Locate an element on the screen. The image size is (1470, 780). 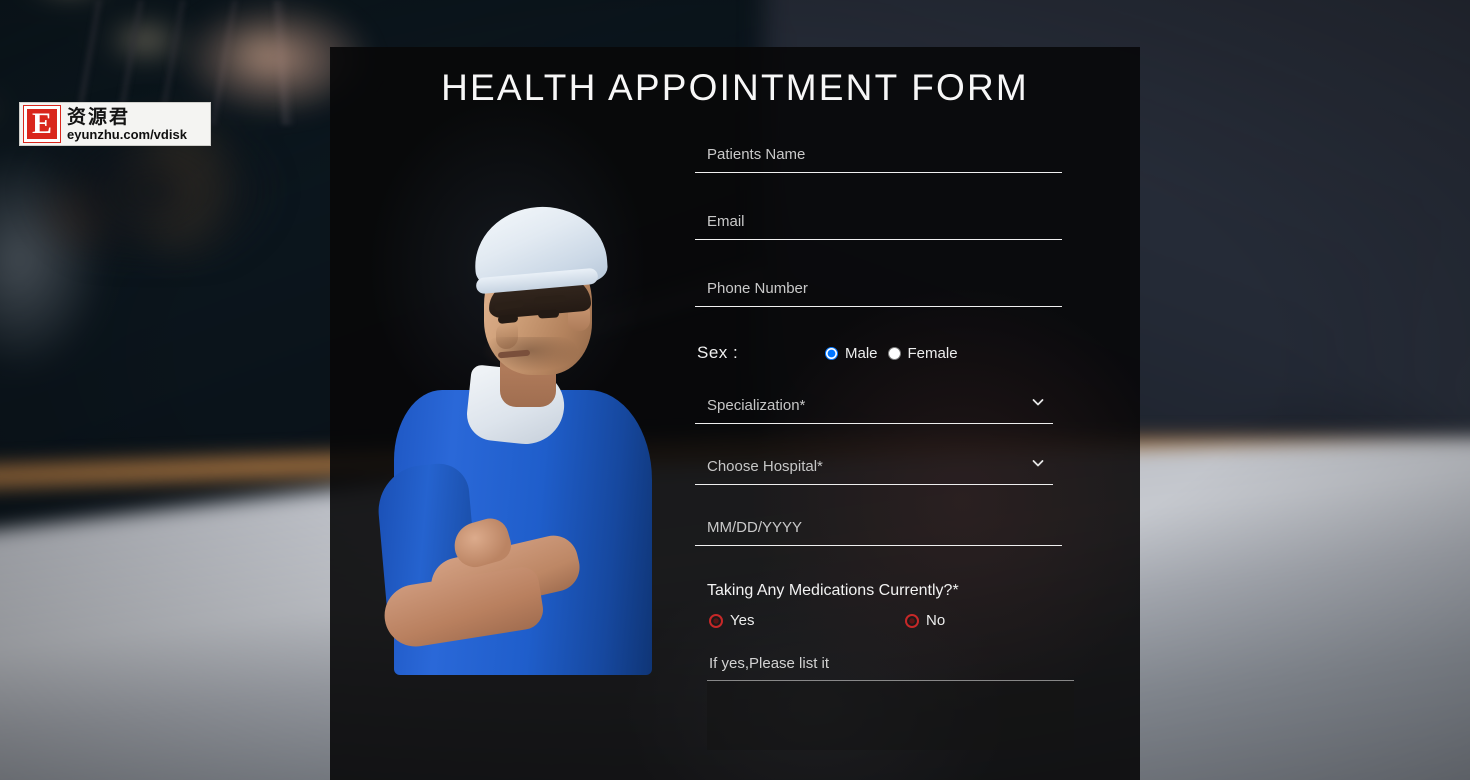
watermark-brand: 资源君 is located at coordinates (99, 116).